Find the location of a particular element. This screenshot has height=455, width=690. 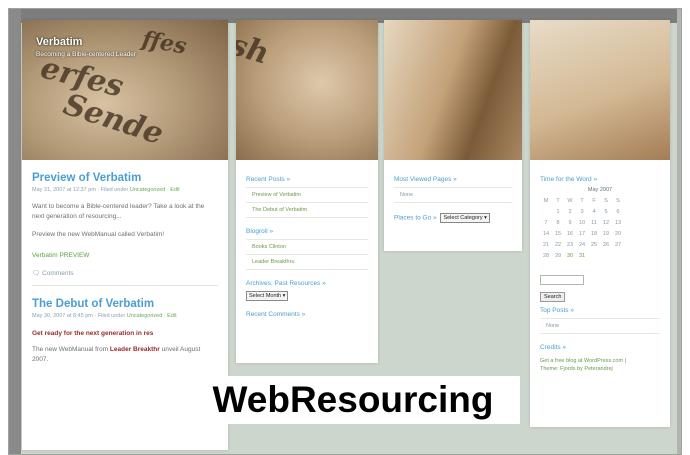

month-select: Select Month ▾ is located at coordinates (267, 295).